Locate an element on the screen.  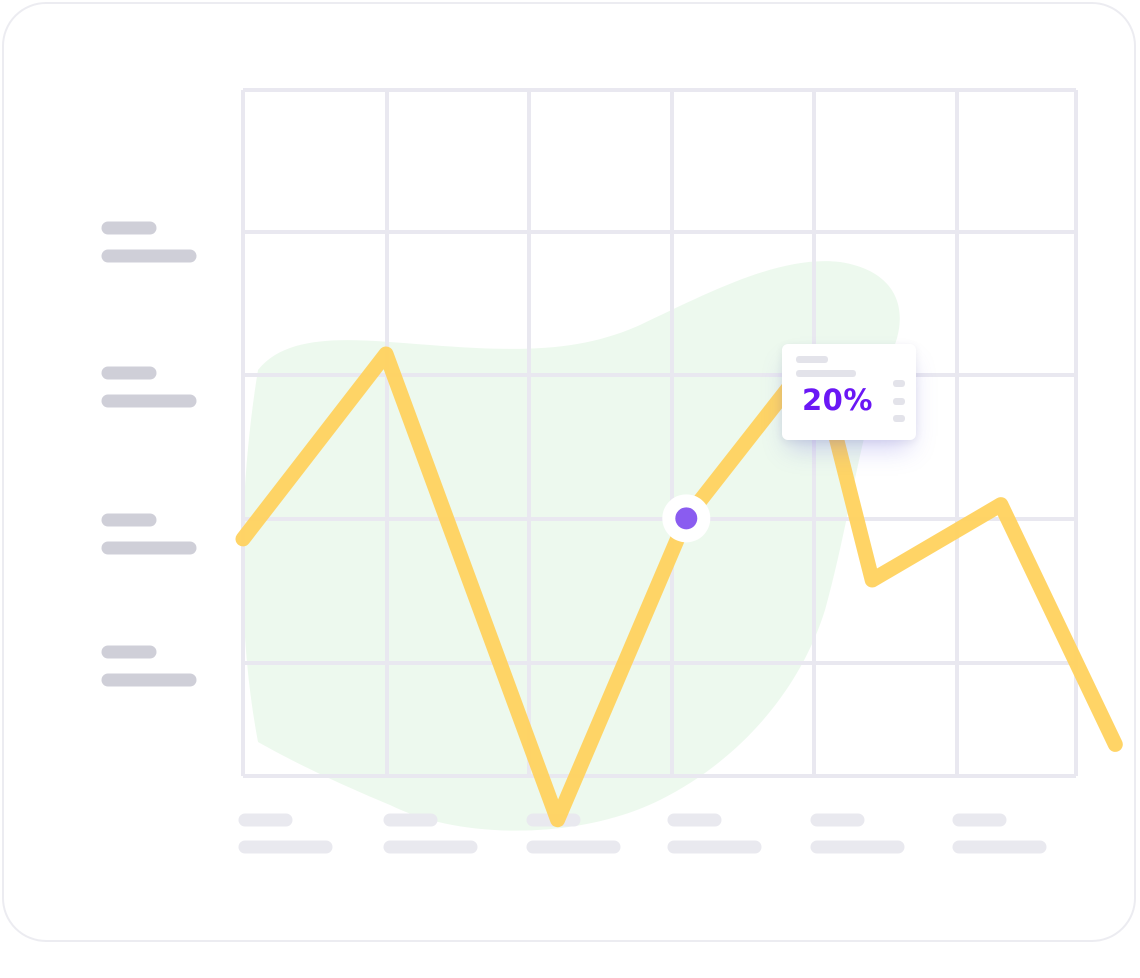
tooltip-value: 20% is located at coordinates (837, 400).